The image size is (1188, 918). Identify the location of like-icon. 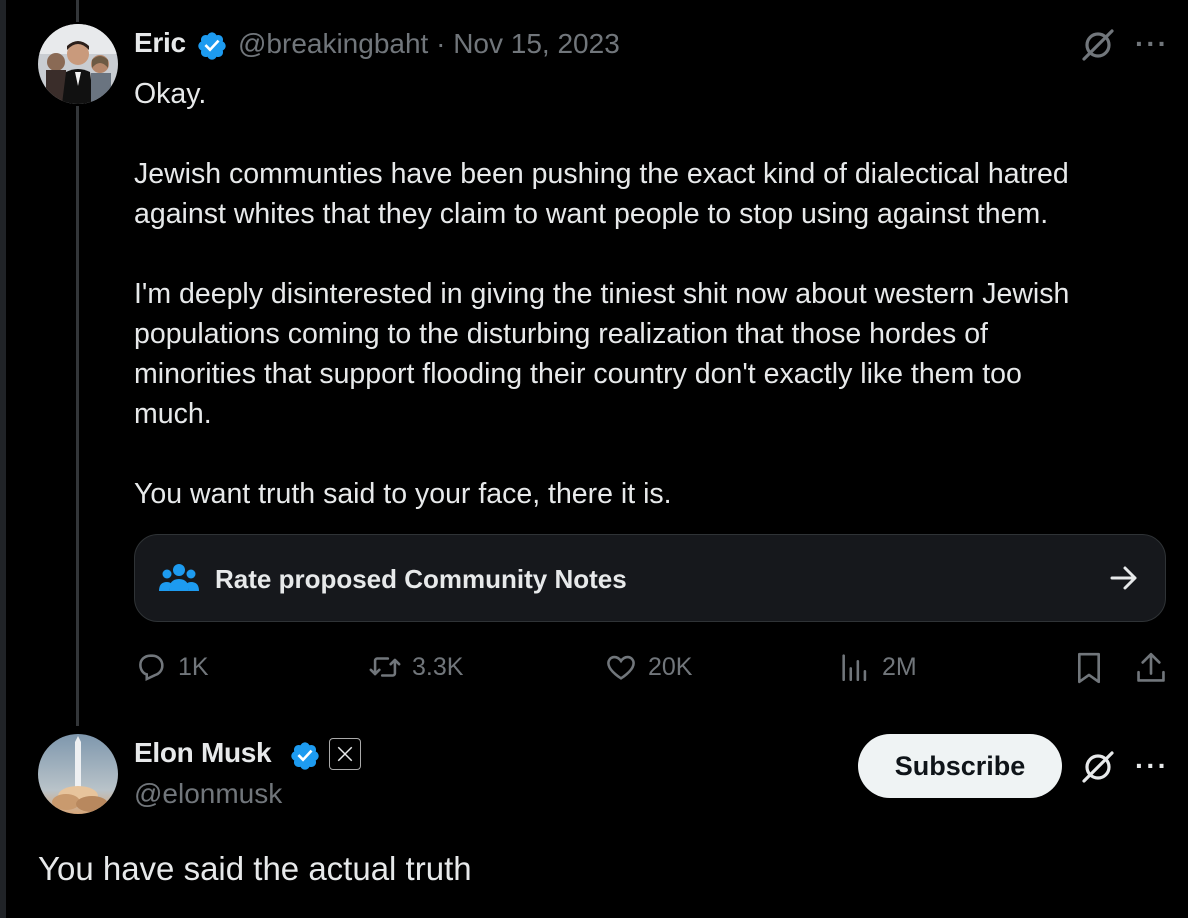
(621, 667).